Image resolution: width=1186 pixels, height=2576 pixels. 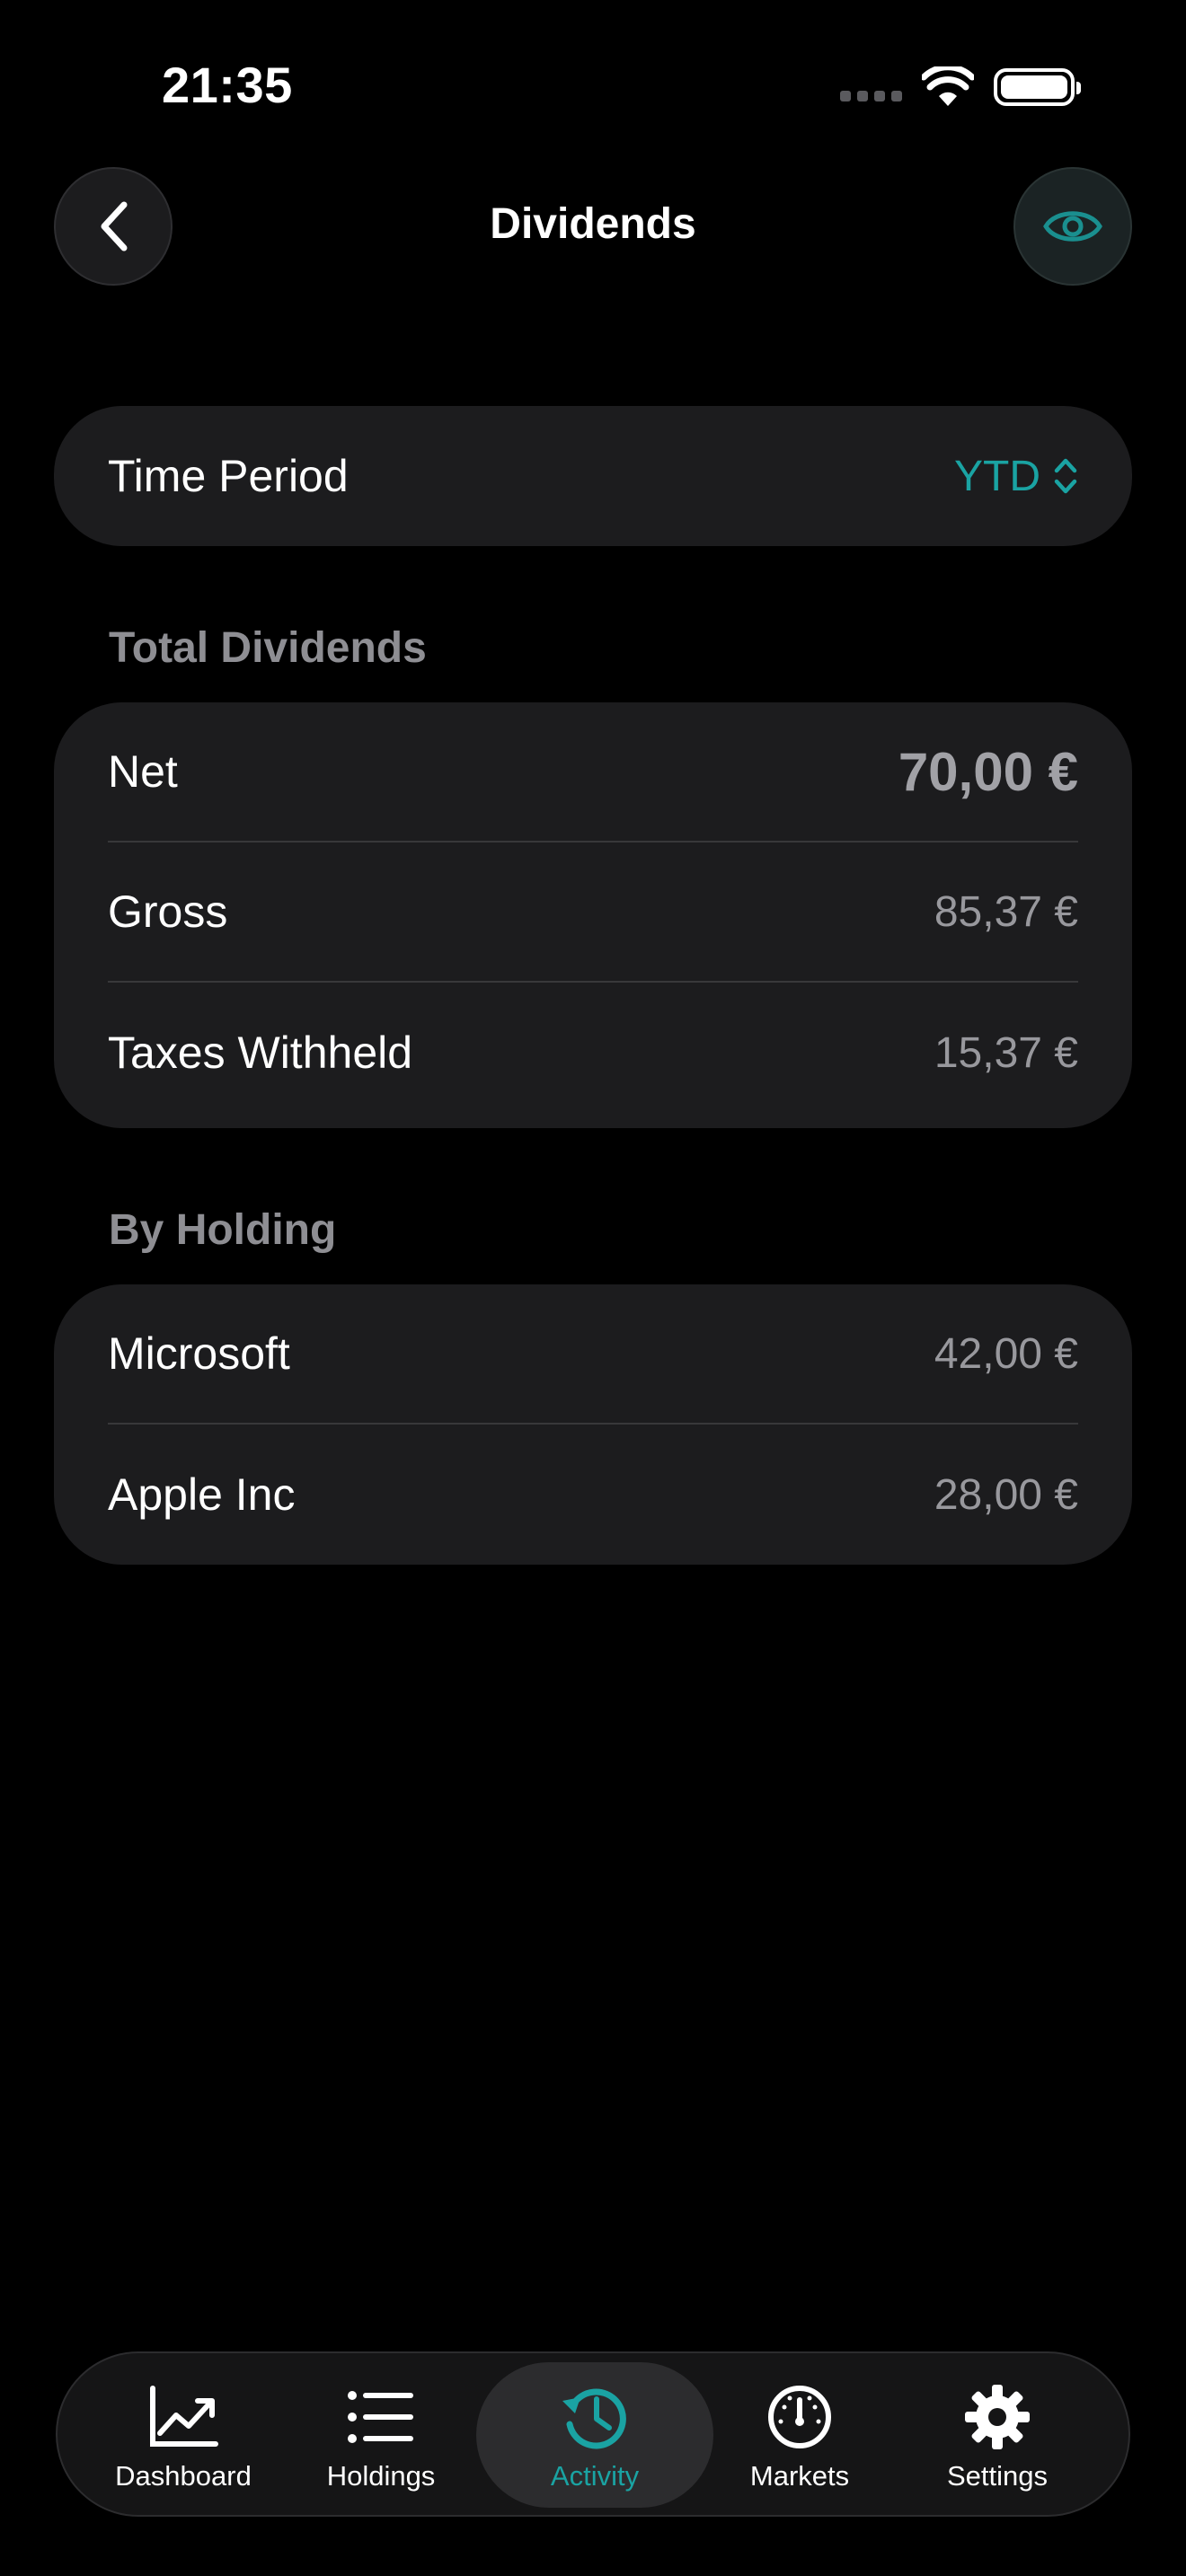 I want to click on time-period-picker: Time Period YTD, so click(x=593, y=476).